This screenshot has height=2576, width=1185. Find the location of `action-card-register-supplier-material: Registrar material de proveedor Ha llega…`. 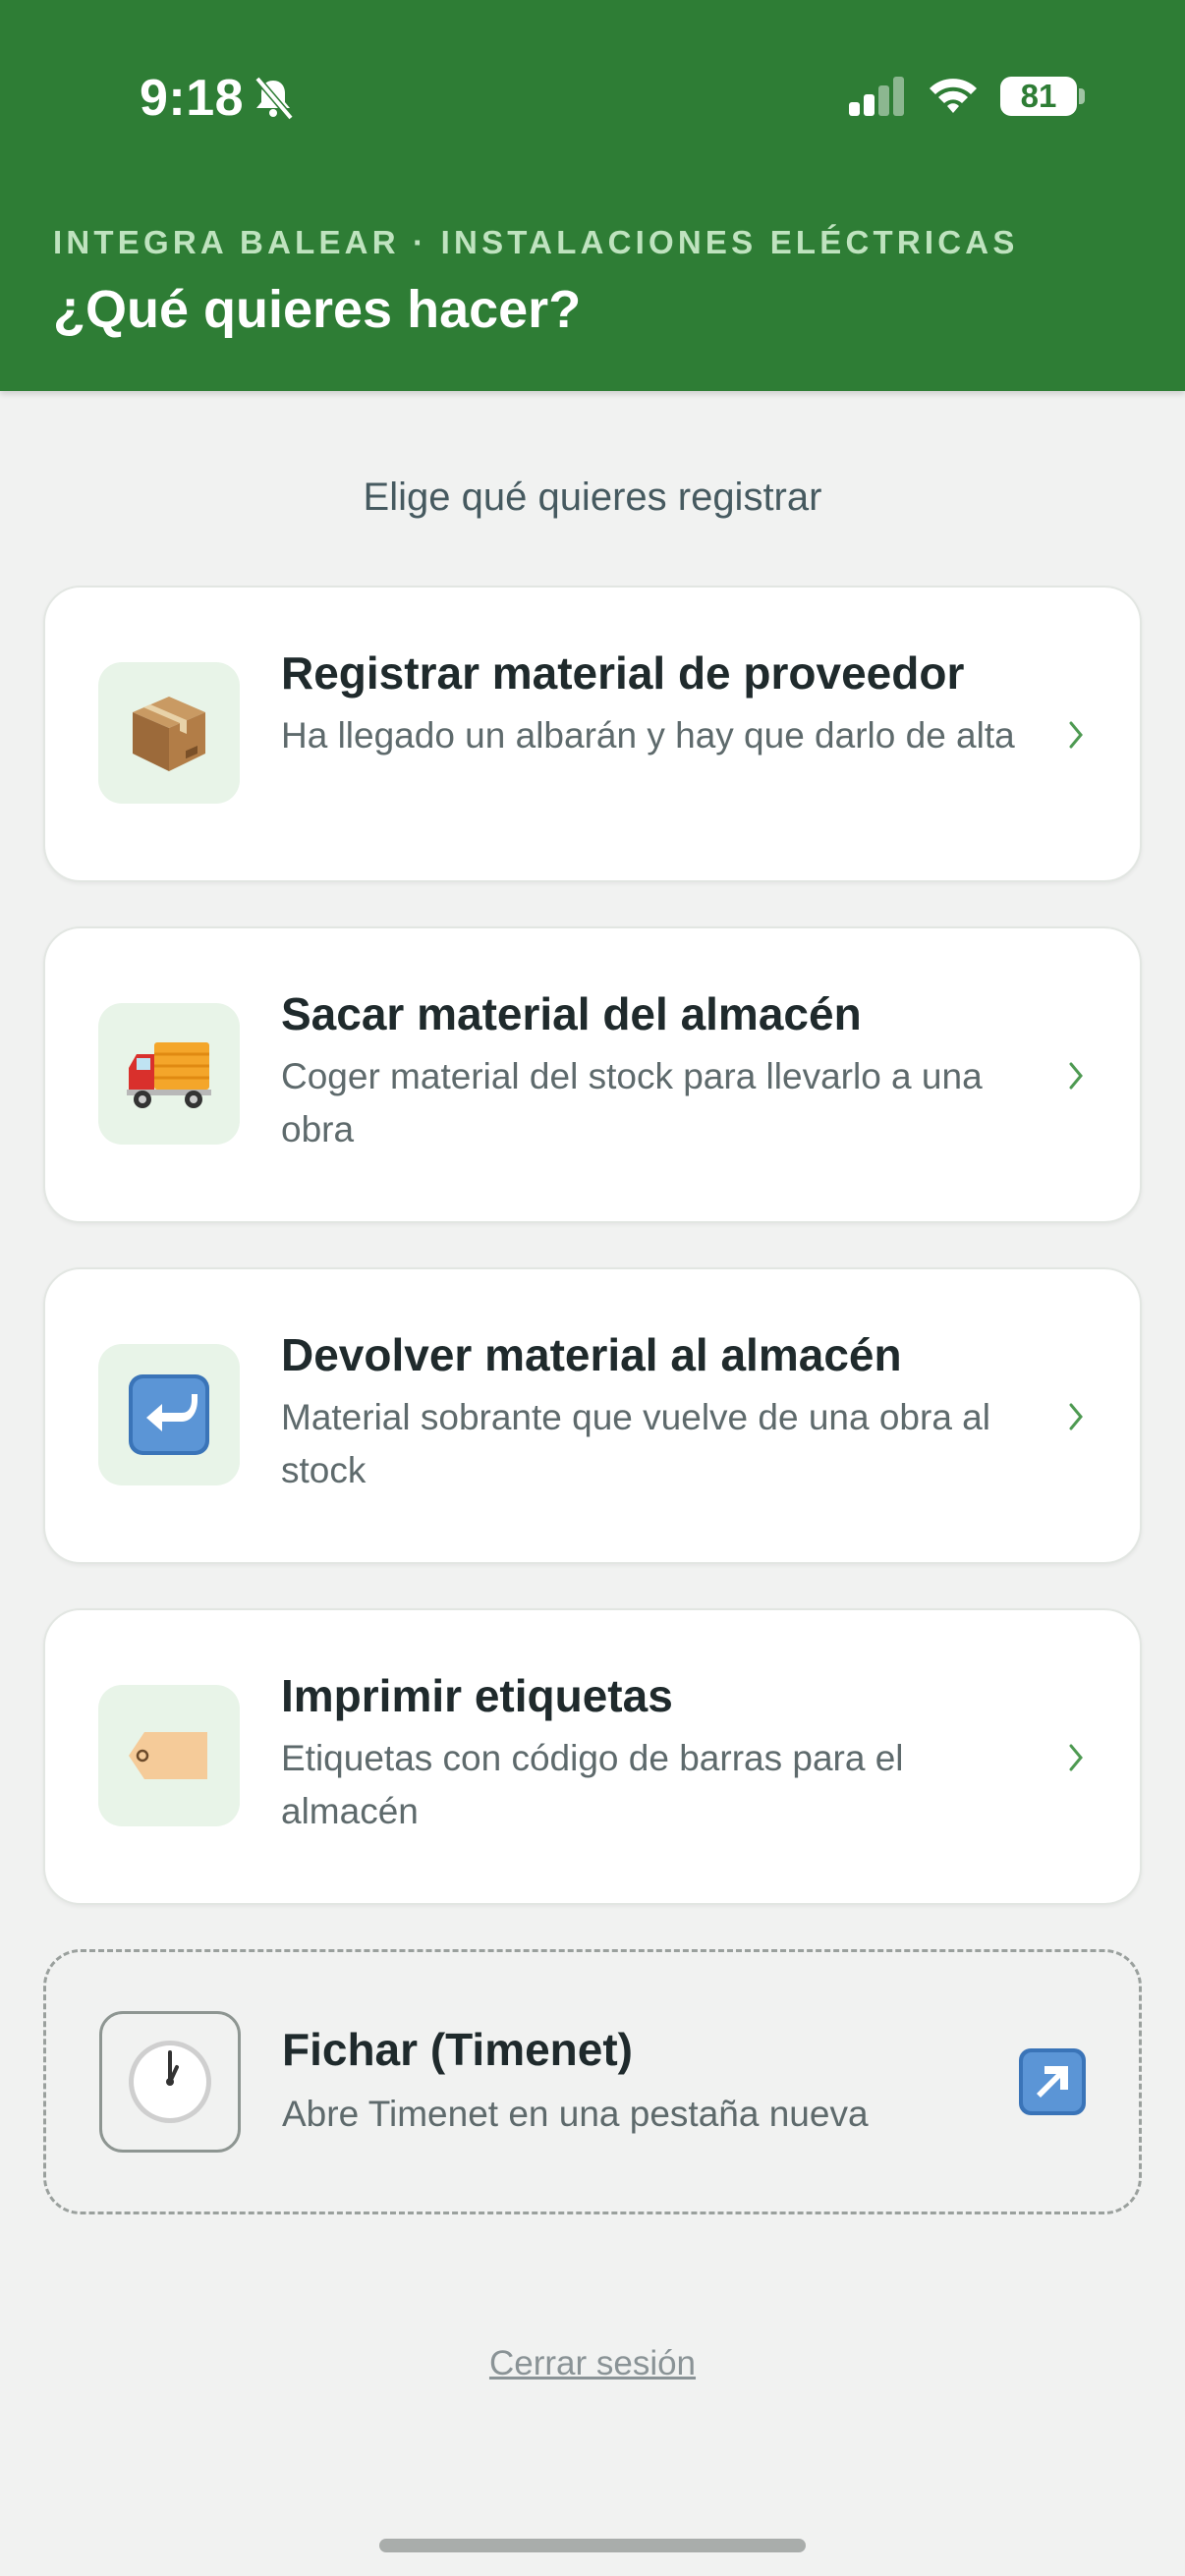

action-card-register-supplier-material: Registrar material de proveedor Ha llega… is located at coordinates (592, 734).